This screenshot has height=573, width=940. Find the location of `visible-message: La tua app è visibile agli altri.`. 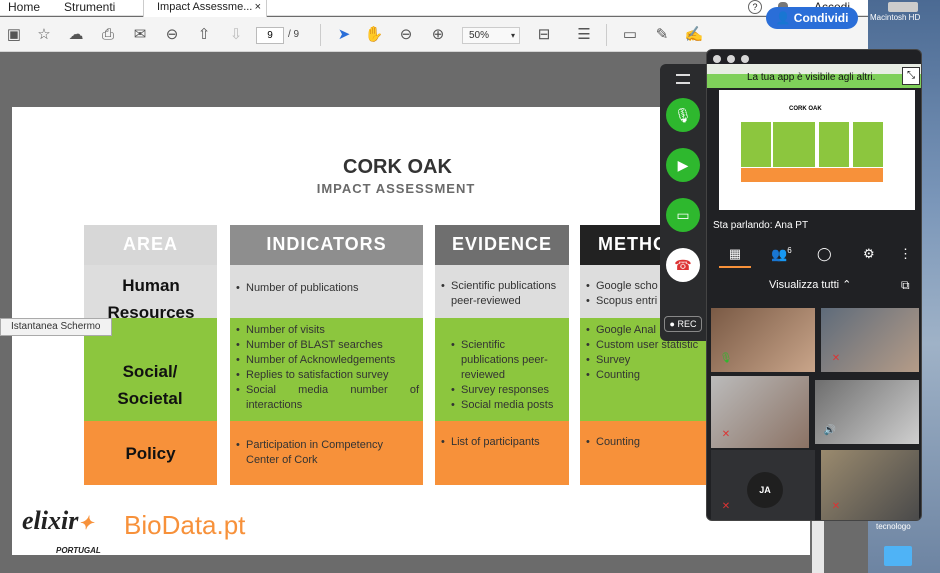

visible-message: La tua app è visibile agli altri. is located at coordinates (811, 77).